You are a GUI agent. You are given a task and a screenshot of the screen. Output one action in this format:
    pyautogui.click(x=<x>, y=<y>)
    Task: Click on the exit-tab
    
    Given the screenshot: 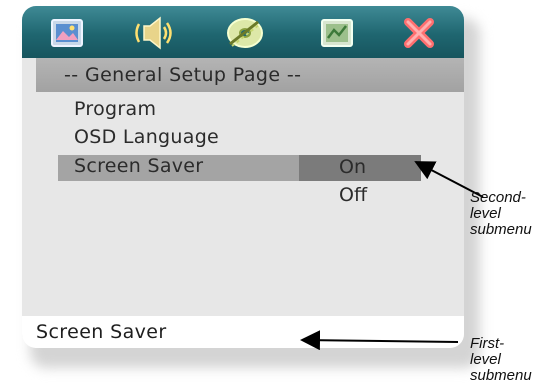 What is the action you would take?
    pyautogui.click(x=419, y=33)
    